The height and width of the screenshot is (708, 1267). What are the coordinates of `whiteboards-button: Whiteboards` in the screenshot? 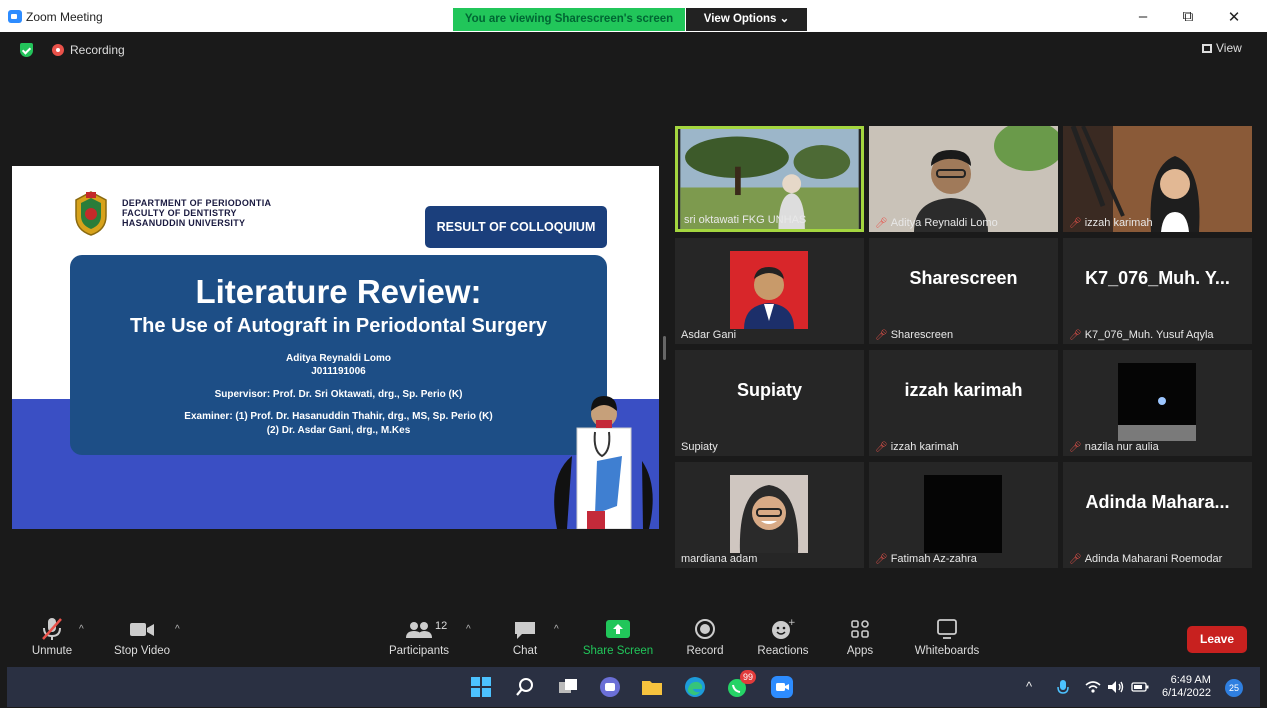 It's located at (947, 634).